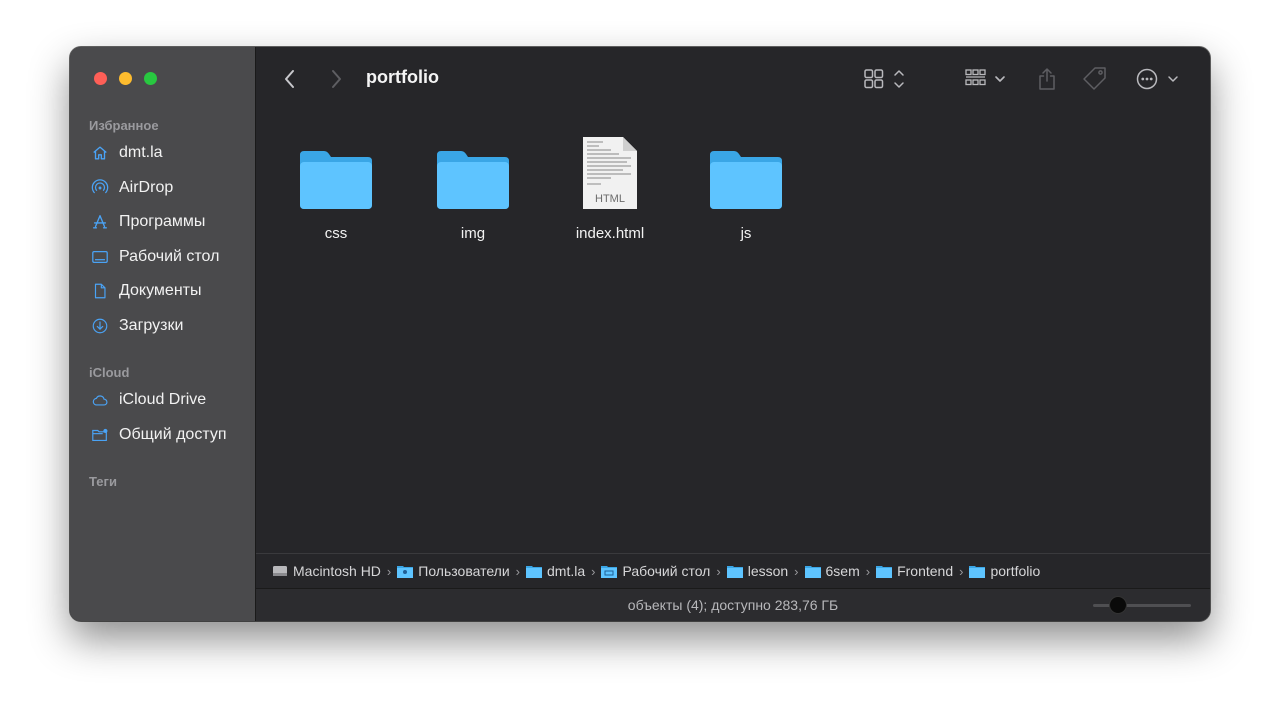 This screenshot has height=714, width=1280. Describe the element at coordinates (1015, 571) in the screenshot. I see `path-crumb-label: portfolio` at that location.